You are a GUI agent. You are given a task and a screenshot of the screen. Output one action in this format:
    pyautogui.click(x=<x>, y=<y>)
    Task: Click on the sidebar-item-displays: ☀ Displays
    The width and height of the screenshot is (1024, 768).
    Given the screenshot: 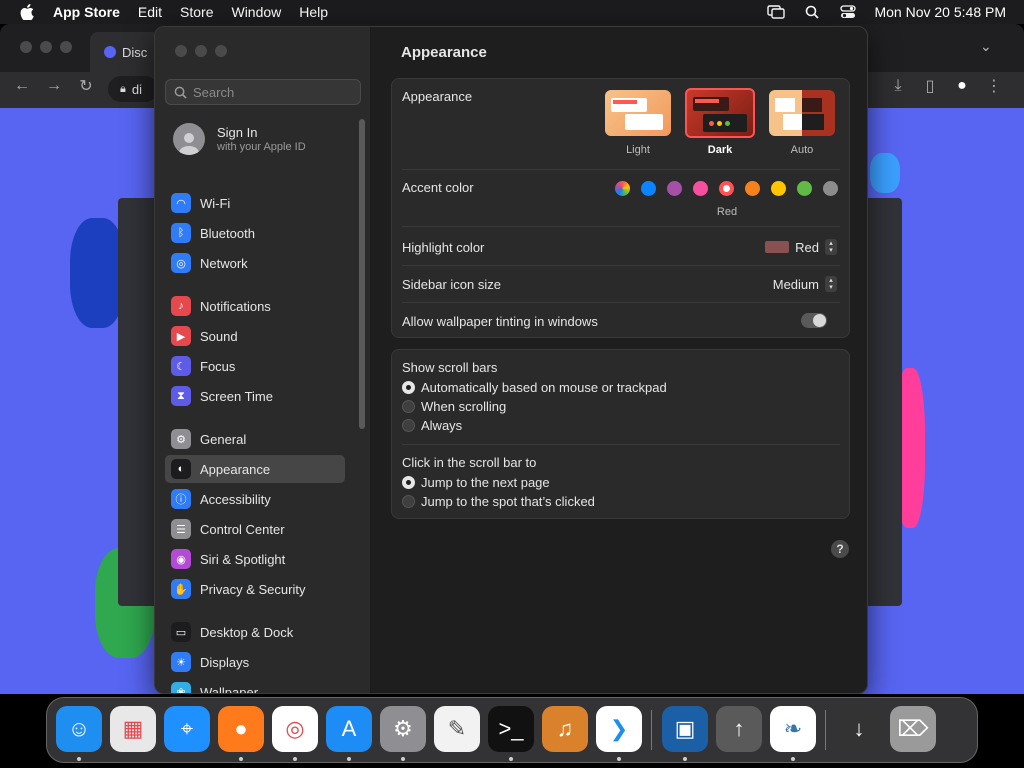 What is the action you would take?
    pyautogui.click(x=255, y=662)
    